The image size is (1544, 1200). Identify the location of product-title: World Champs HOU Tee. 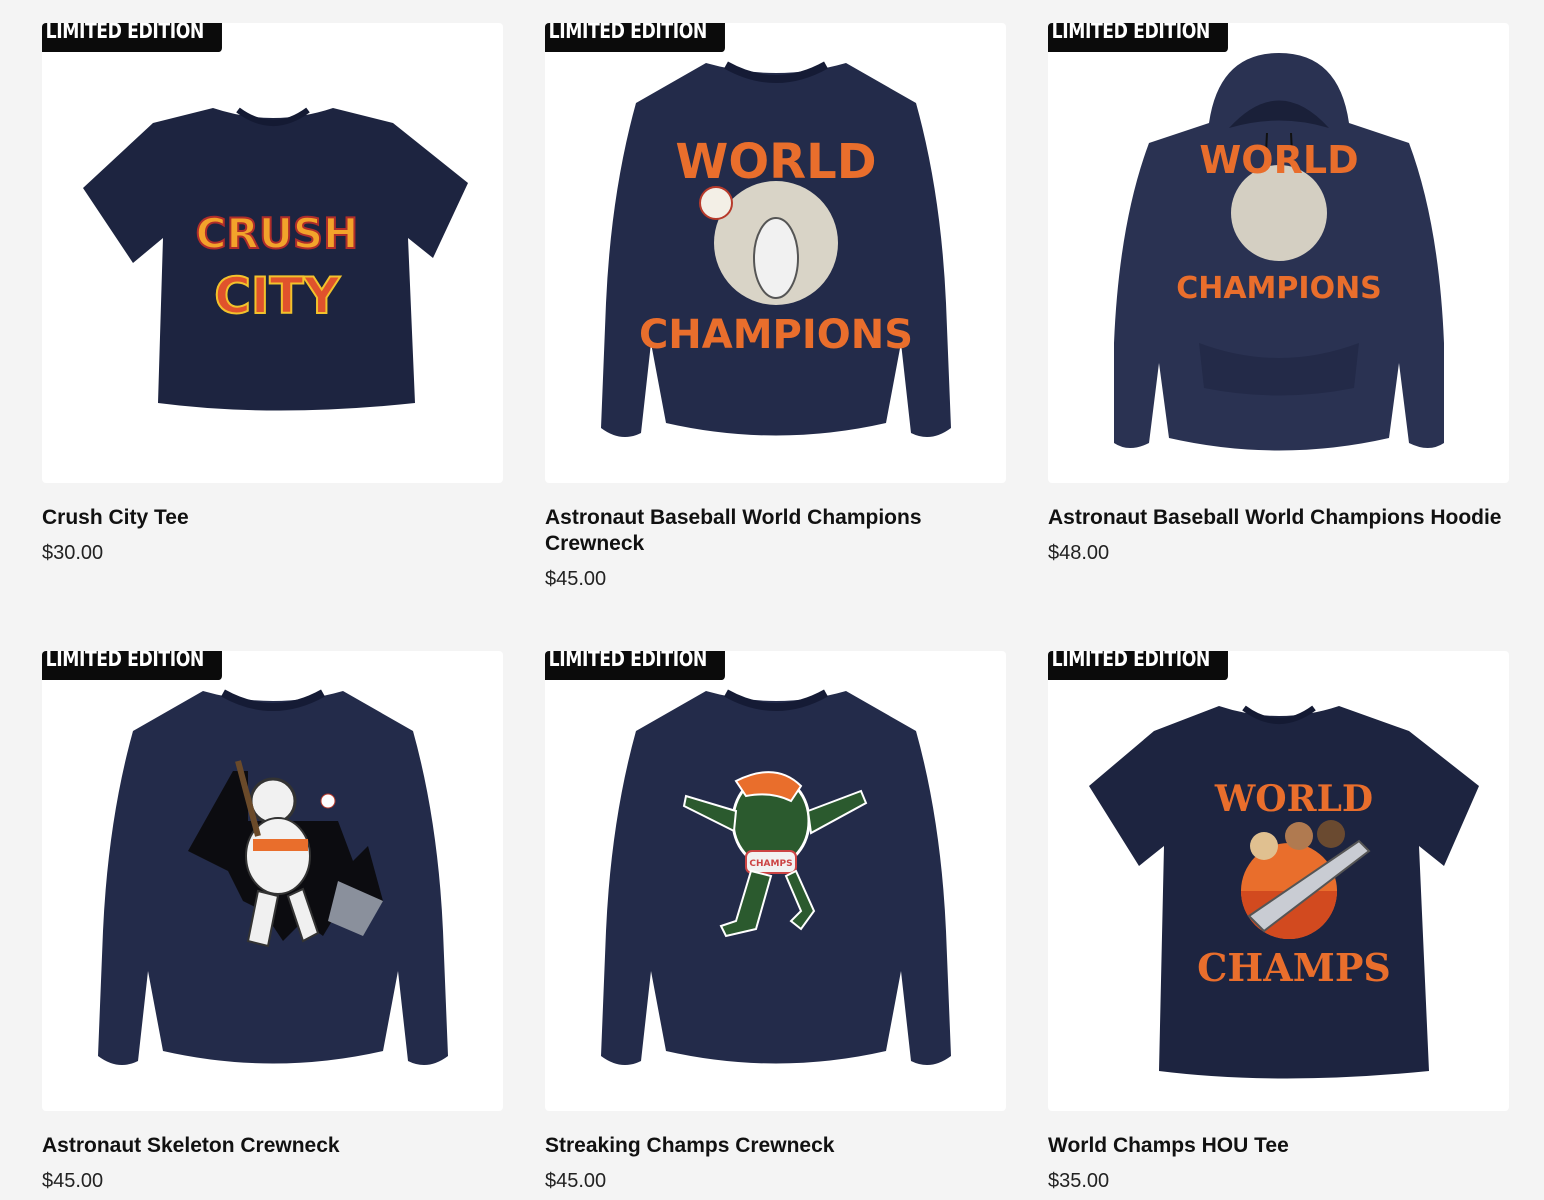
(1278, 1146).